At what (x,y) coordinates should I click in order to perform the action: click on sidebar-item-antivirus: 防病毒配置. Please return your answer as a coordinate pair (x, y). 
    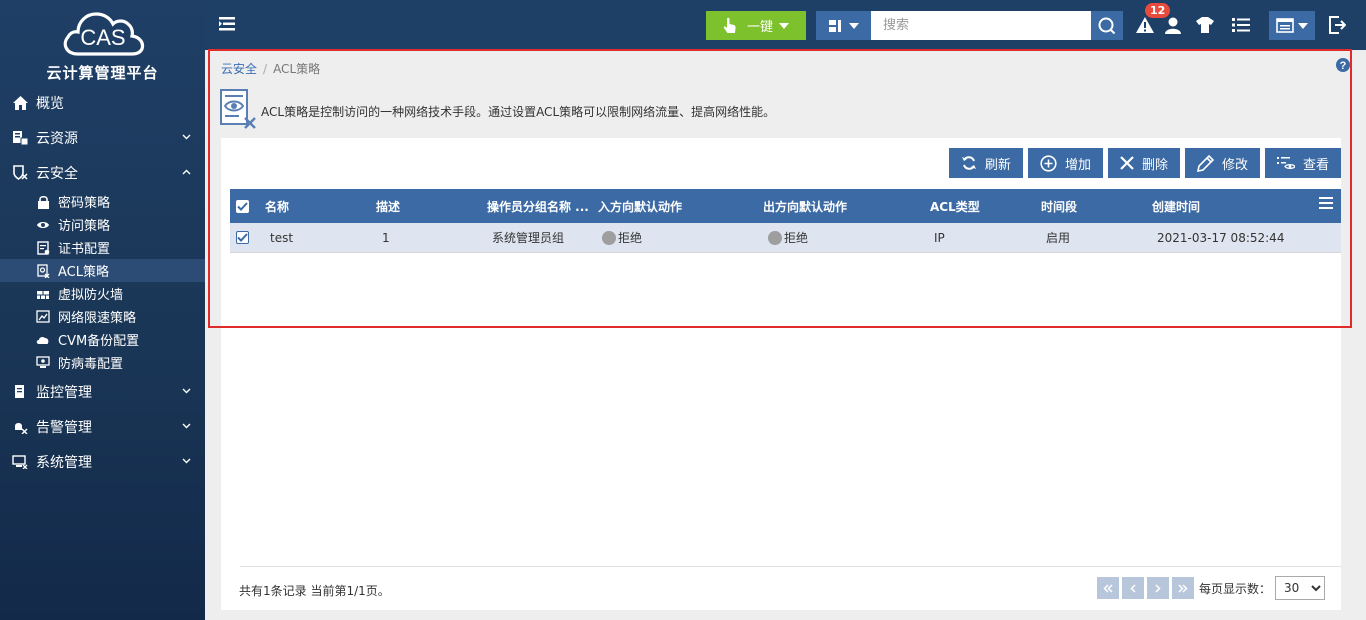
    Looking at the image, I should click on (102, 362).